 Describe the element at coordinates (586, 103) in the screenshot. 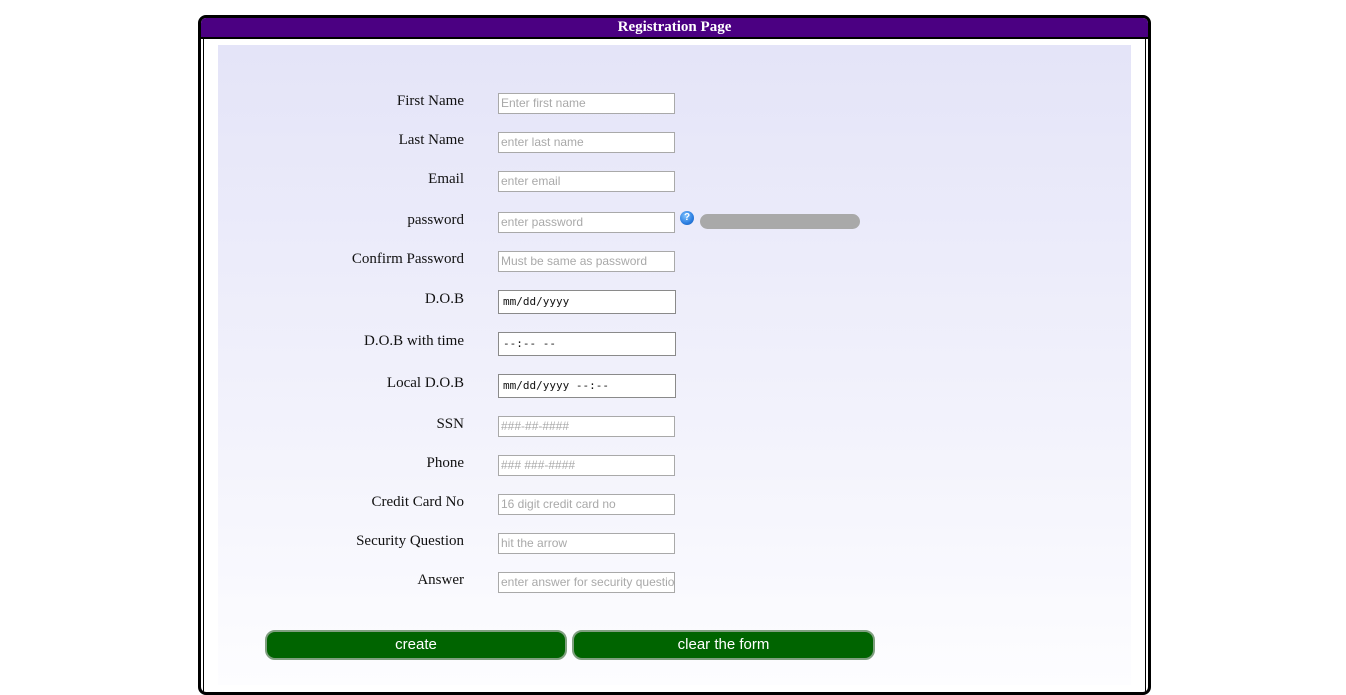

I see `first-name-input: Enter first name` at that location.